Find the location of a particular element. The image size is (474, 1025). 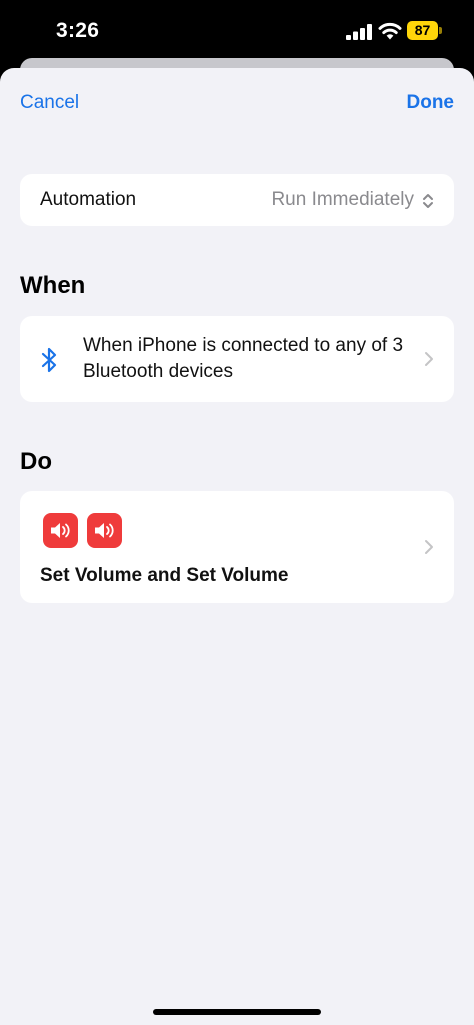

done-button: Done is located at coordinates (431, 103).